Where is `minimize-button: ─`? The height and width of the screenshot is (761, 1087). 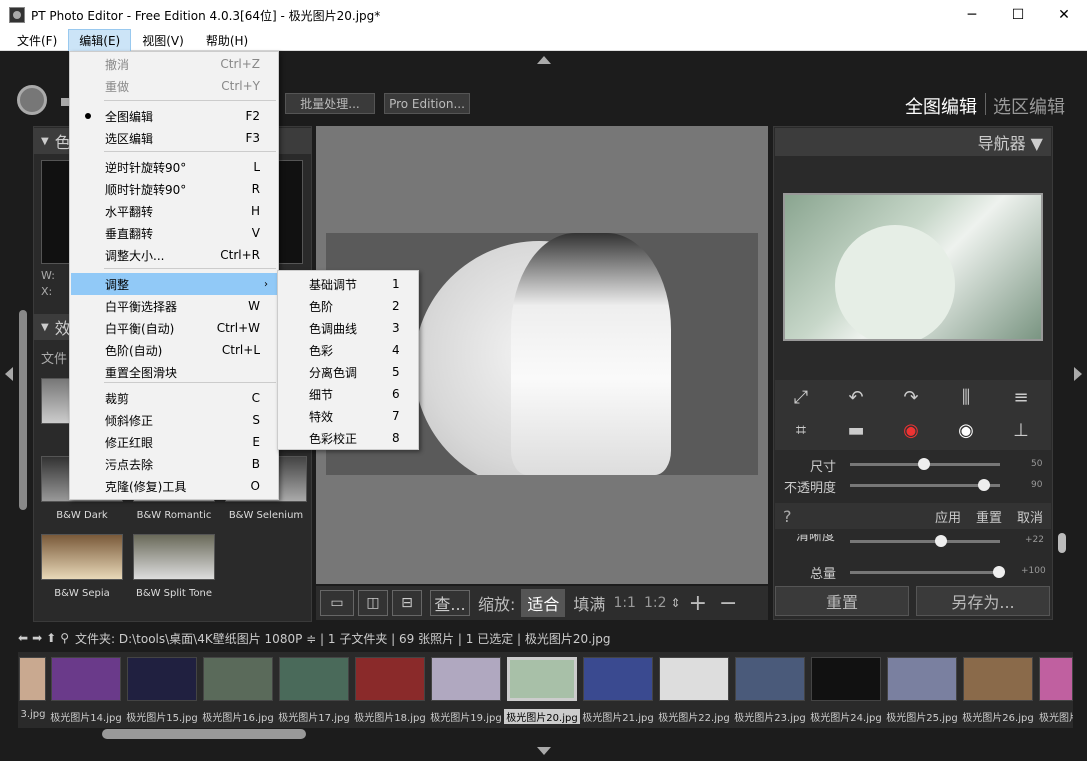 minimize-button: ─ is located at coordinates (972, 15).